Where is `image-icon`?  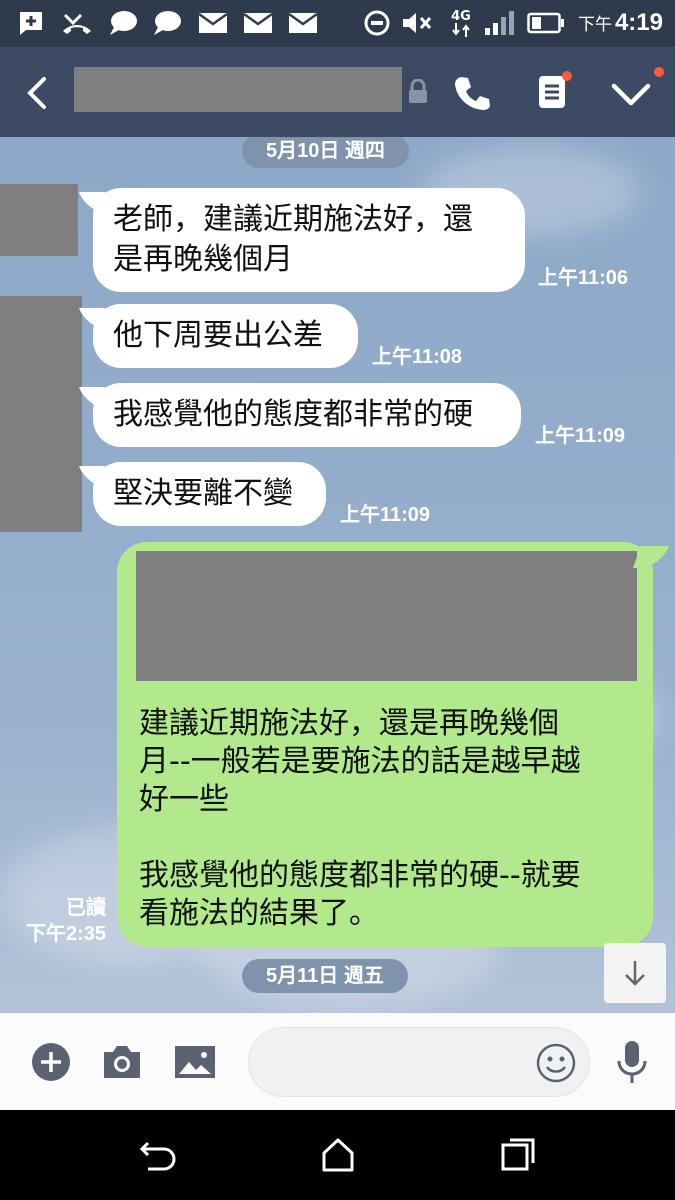
image-icon is located at coordinates (195, 1062).